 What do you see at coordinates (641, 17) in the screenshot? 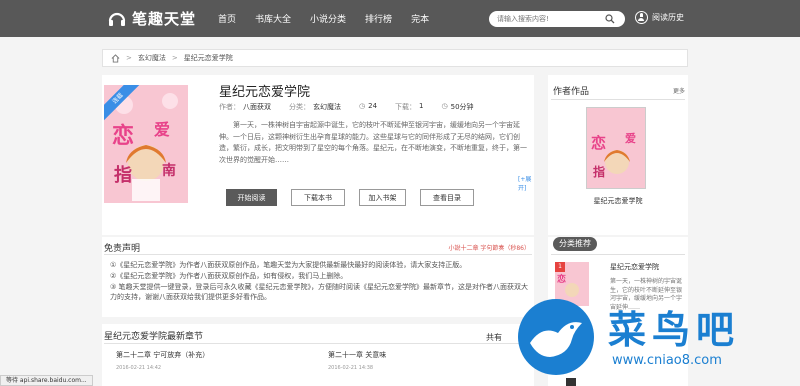
I see `user-icon` at bounding box center [641, 17].